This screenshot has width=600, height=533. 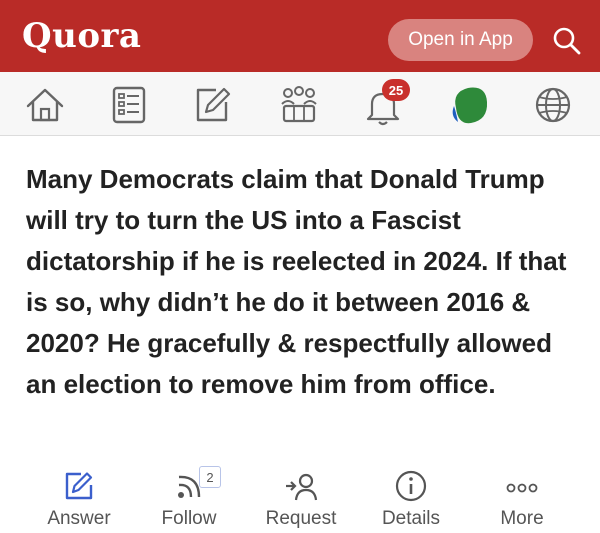 What do you see at coordinates (411, 486) in the screenshot?
I see `info-icon` at bounding box center [411, 486].